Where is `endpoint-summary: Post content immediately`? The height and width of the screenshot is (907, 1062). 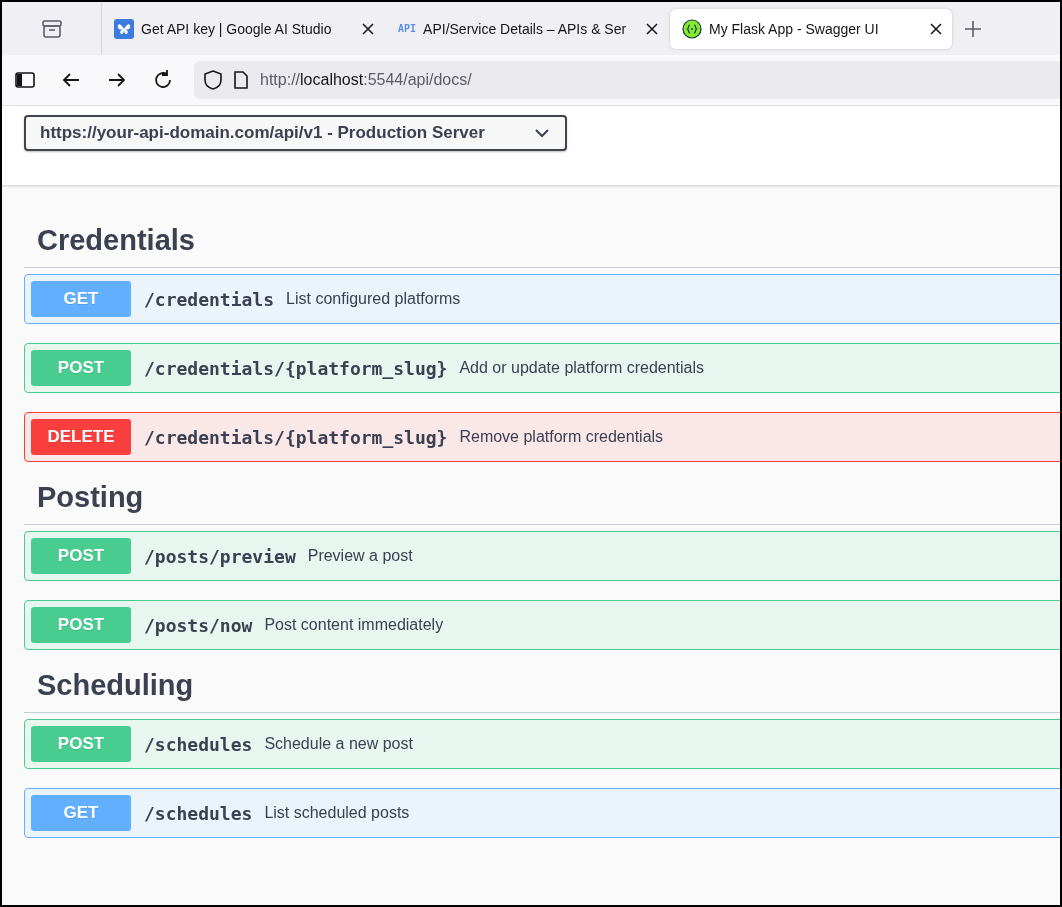
endpoint-summary: Post content immediately is located at coordinates (354, 625).